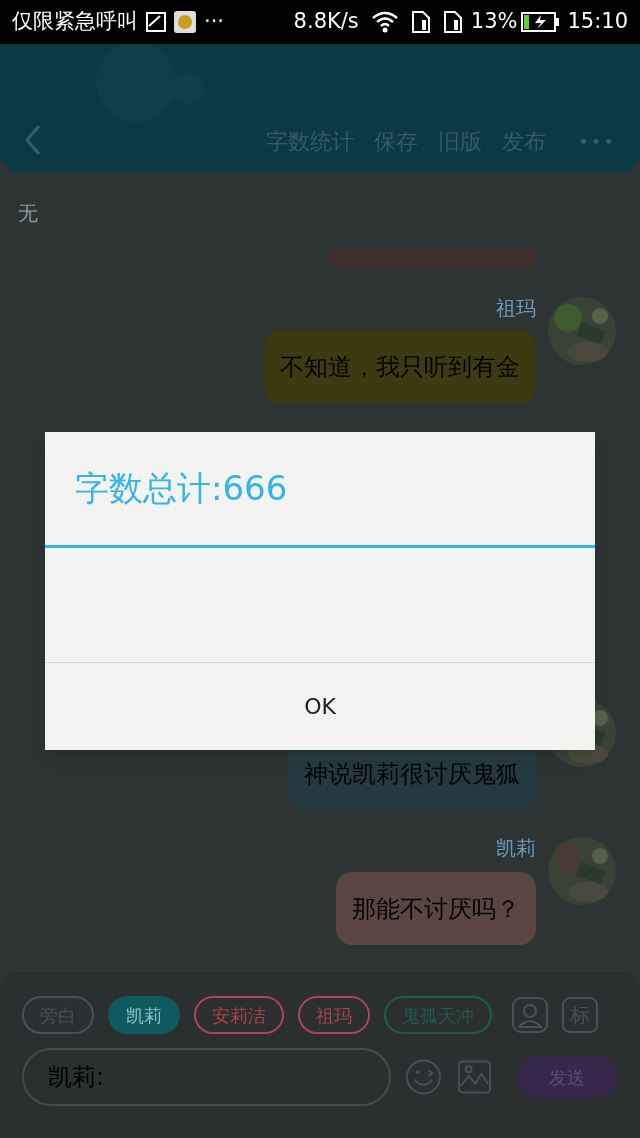 Image resolution: width=640 pixels, height=1138 pixels. I want to click on sender-name: 祖玛, so click(516, 308).